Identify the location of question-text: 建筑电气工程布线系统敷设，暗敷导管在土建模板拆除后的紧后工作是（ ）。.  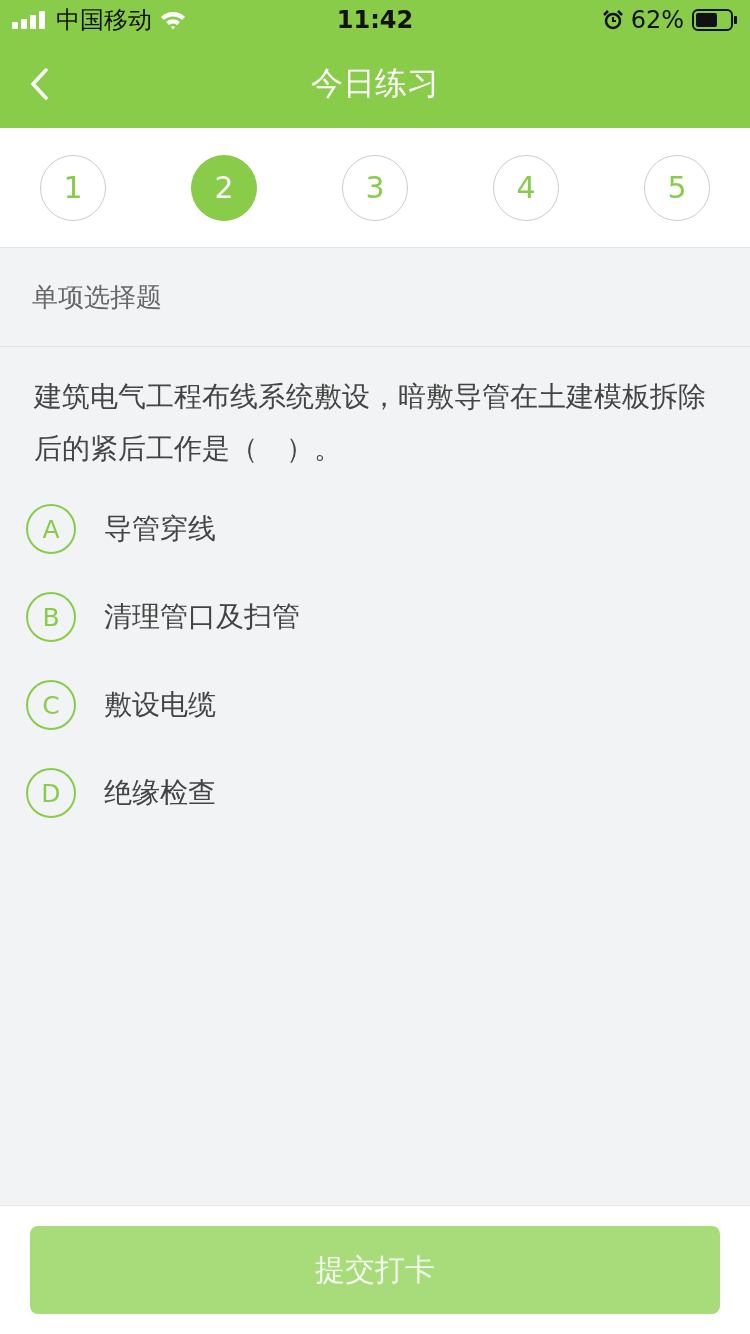
(370, 423).